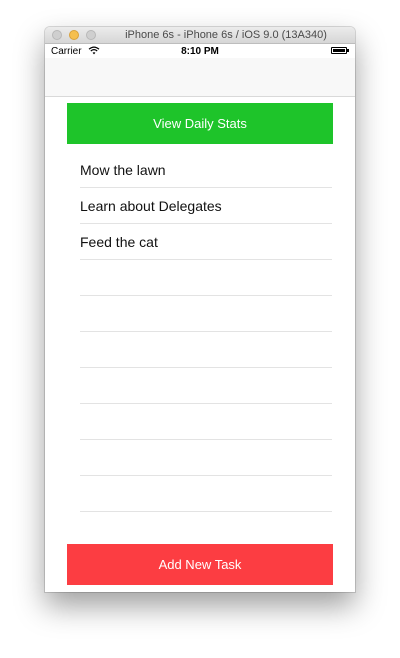 This screenshot has width=400, height=658. I want to click on task-label: Learn about Delegates, so click(151, 205).